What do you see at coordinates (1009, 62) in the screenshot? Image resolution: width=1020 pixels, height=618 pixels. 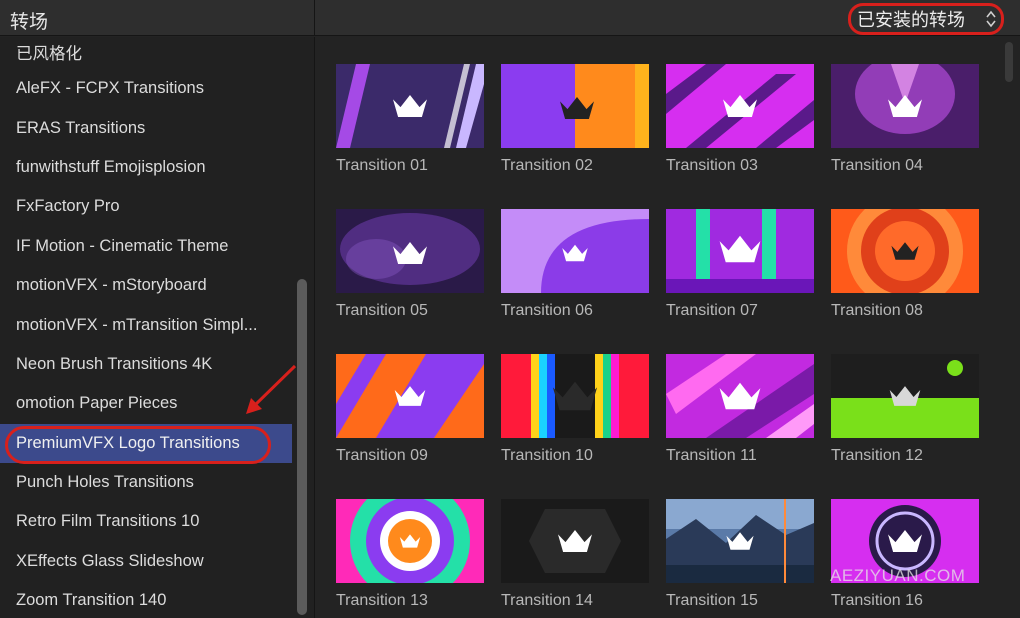 I see `grid-scrollbar` at bounding box center [1009, 62].